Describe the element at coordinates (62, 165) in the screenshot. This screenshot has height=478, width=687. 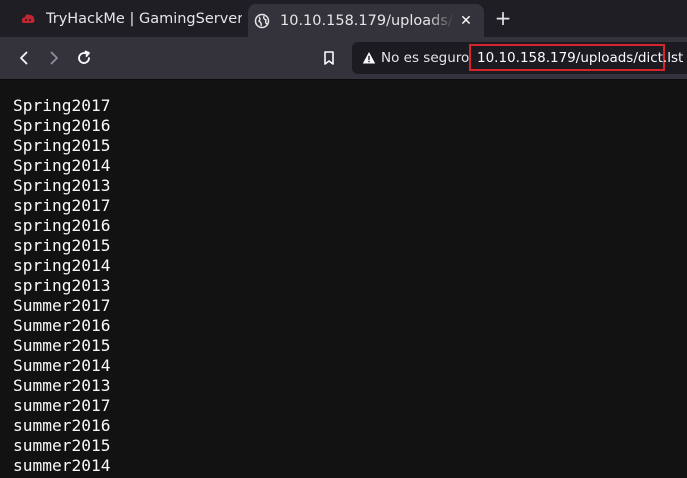
I see `file-line: Spring2014` at that location.